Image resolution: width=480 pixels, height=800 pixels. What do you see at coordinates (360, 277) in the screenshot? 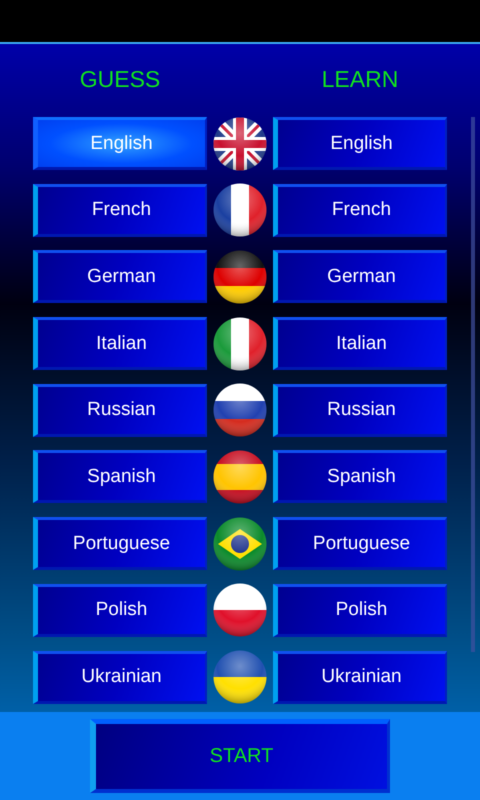
I see `learn-language-button: German` at bounding box center [360, 277].